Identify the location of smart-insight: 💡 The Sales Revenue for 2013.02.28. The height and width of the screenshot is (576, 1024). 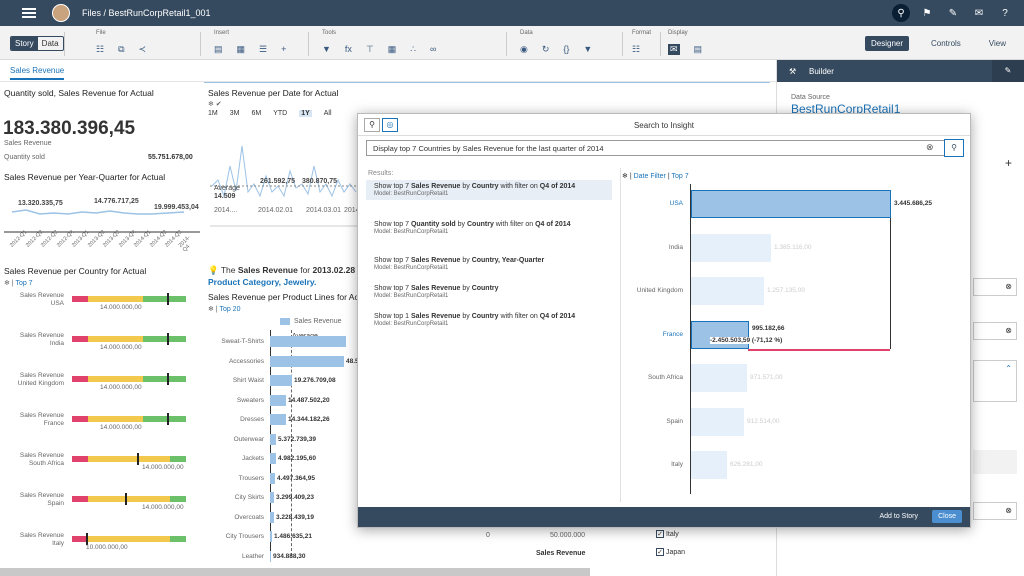
(281, 270).